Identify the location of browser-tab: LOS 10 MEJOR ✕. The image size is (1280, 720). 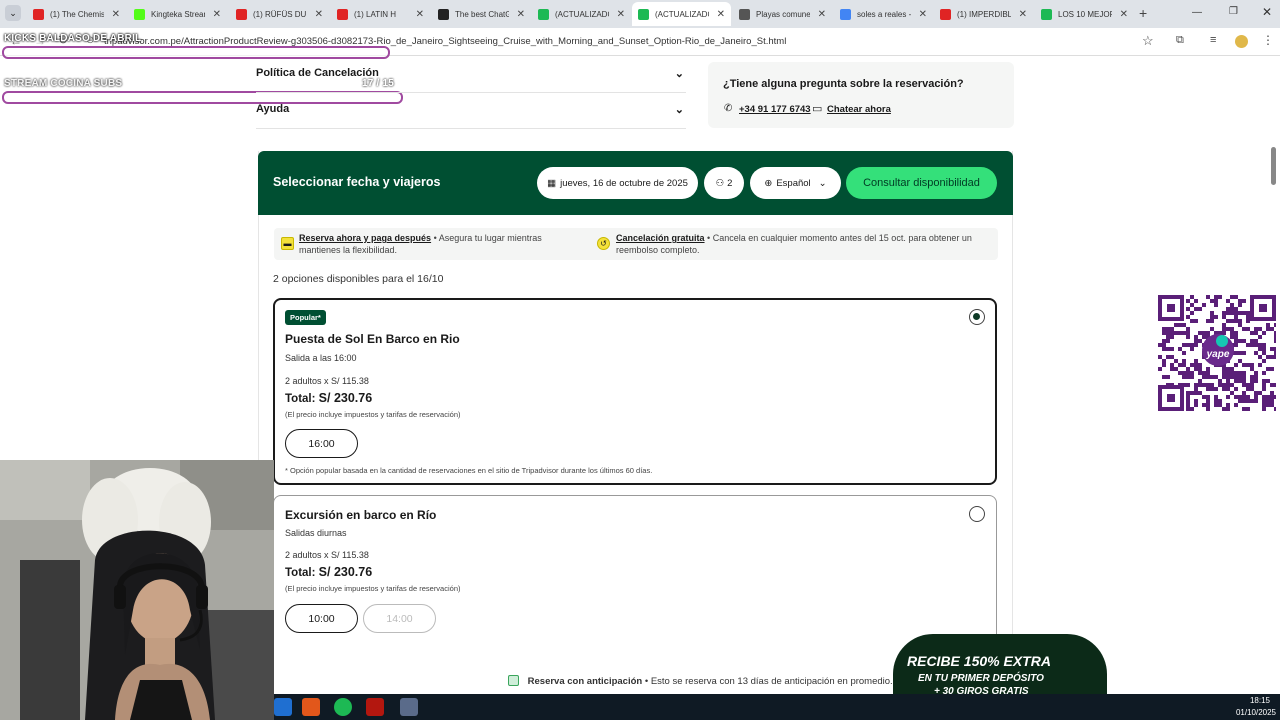
(1084, 14).